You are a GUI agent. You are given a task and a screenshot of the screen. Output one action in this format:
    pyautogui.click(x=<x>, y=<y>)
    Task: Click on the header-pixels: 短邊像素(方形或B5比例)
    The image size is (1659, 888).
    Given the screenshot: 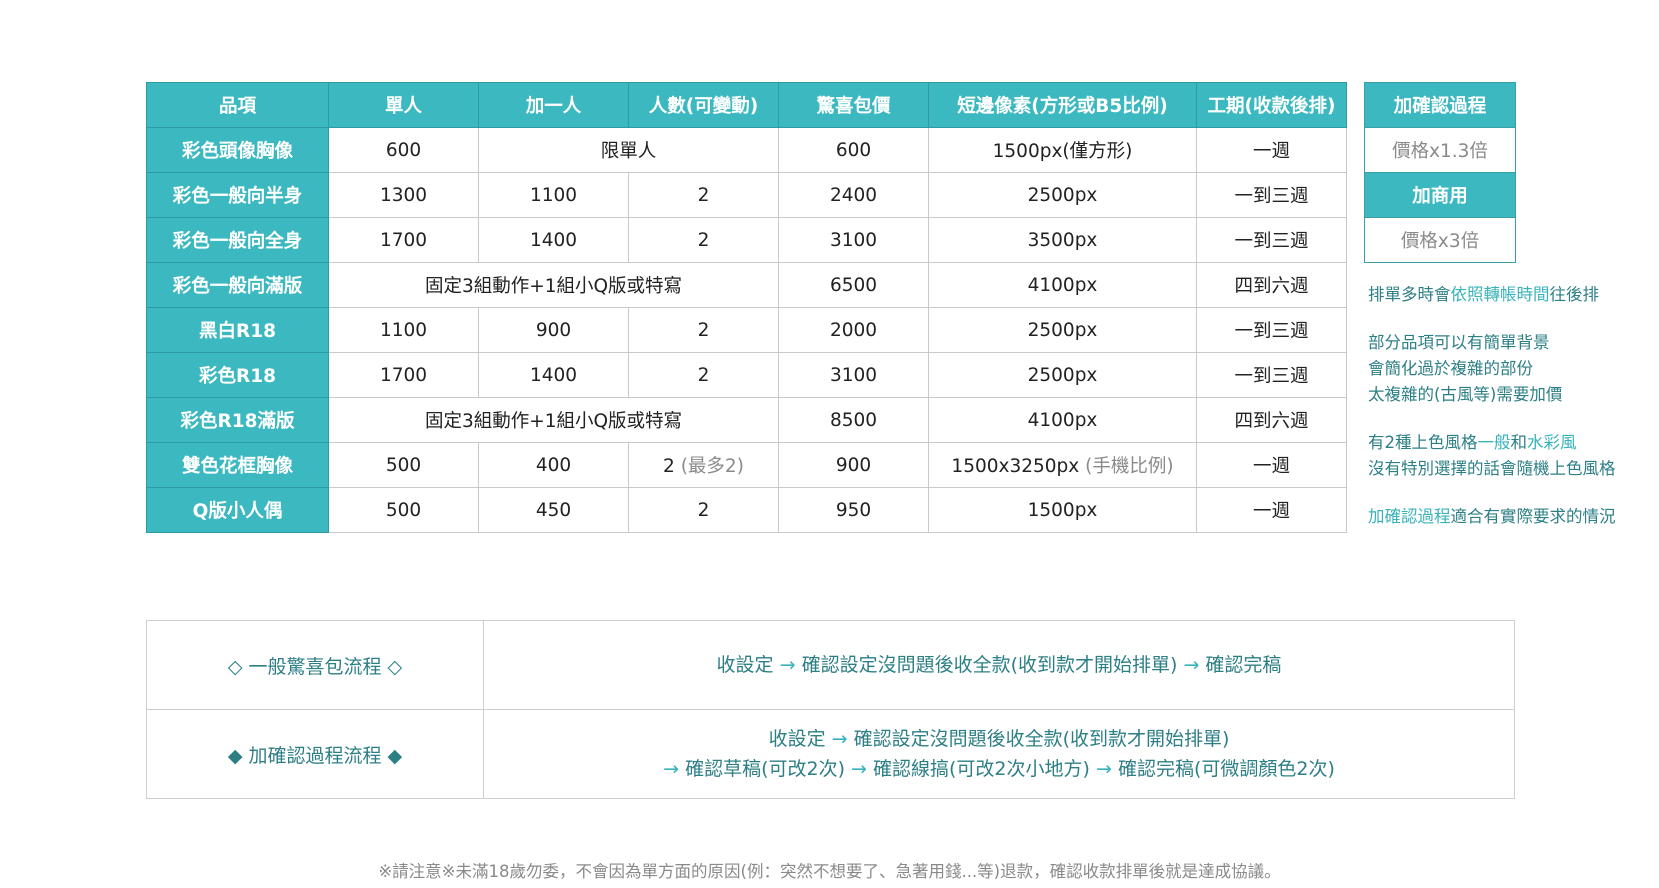 What is the action you would take?
    pyautogui.click(x=1062, y=105)
    